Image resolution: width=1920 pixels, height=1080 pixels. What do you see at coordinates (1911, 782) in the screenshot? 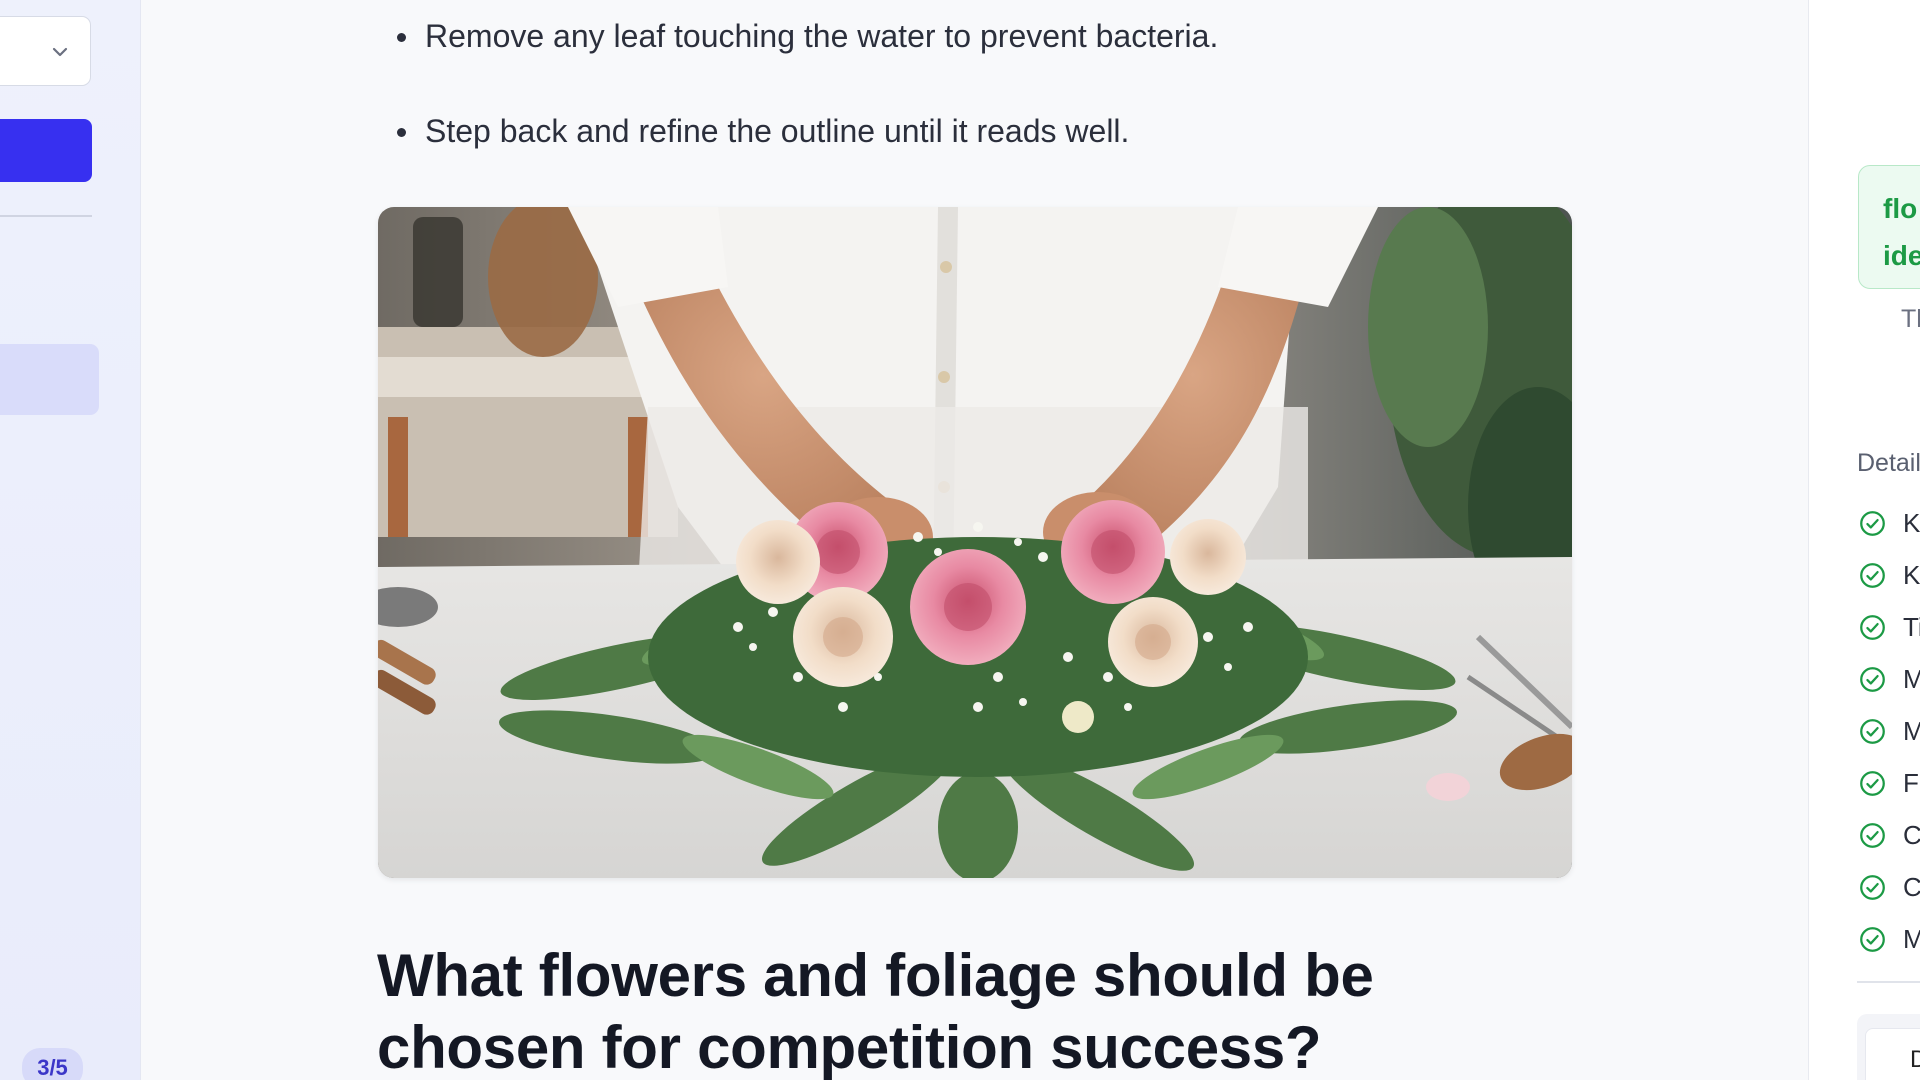
I see `checklist-label: Fe` at bounding box center [1911, 782].